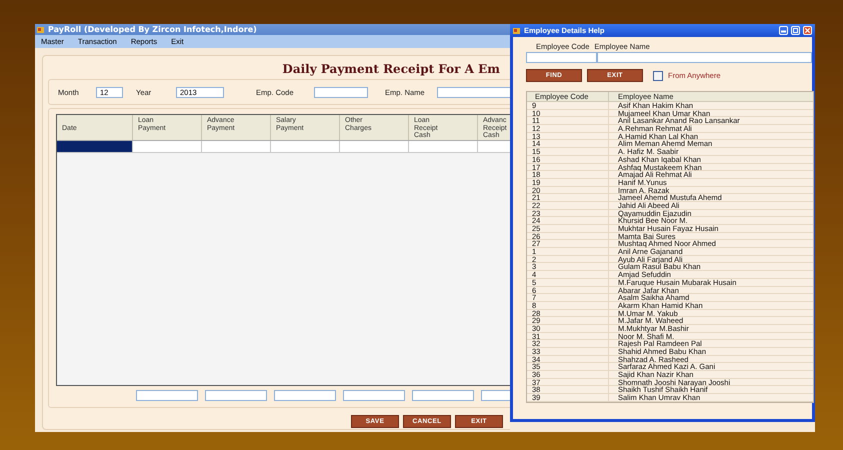  I want to click on minimize-icon, so click(783, 30).